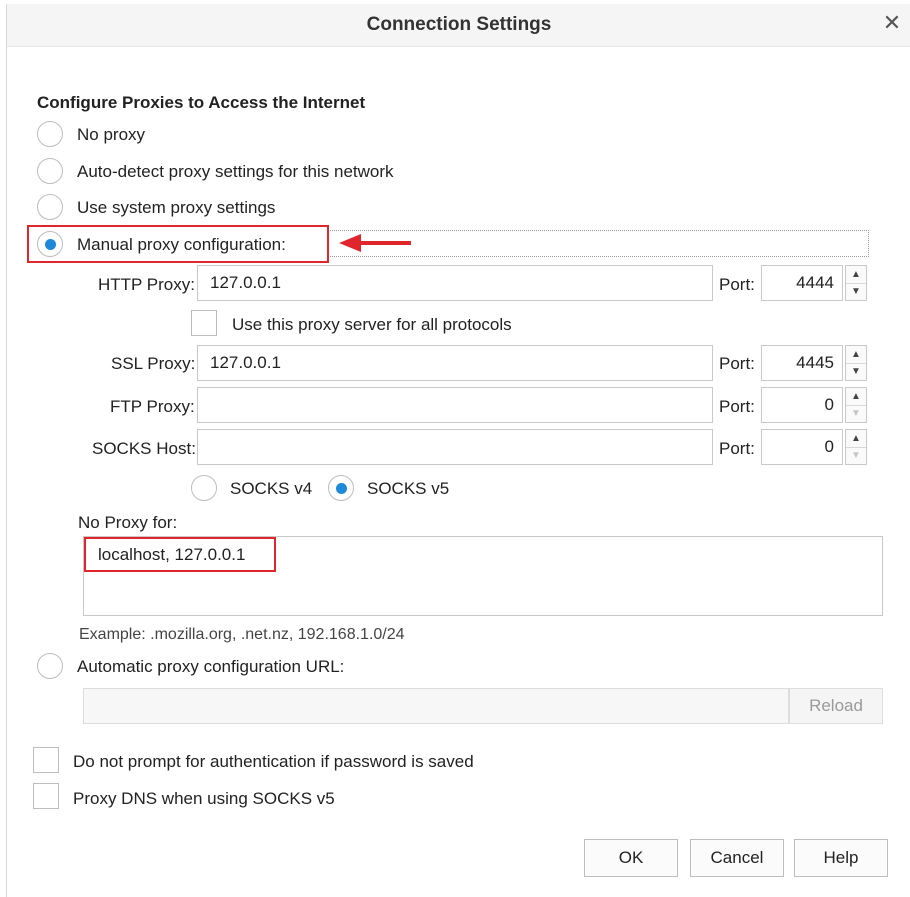  What do you see at coordinates (176, 208) in the screenshot?
I see `system-proxy-label: Use system proxy settings` at bounding box center [176, 208].